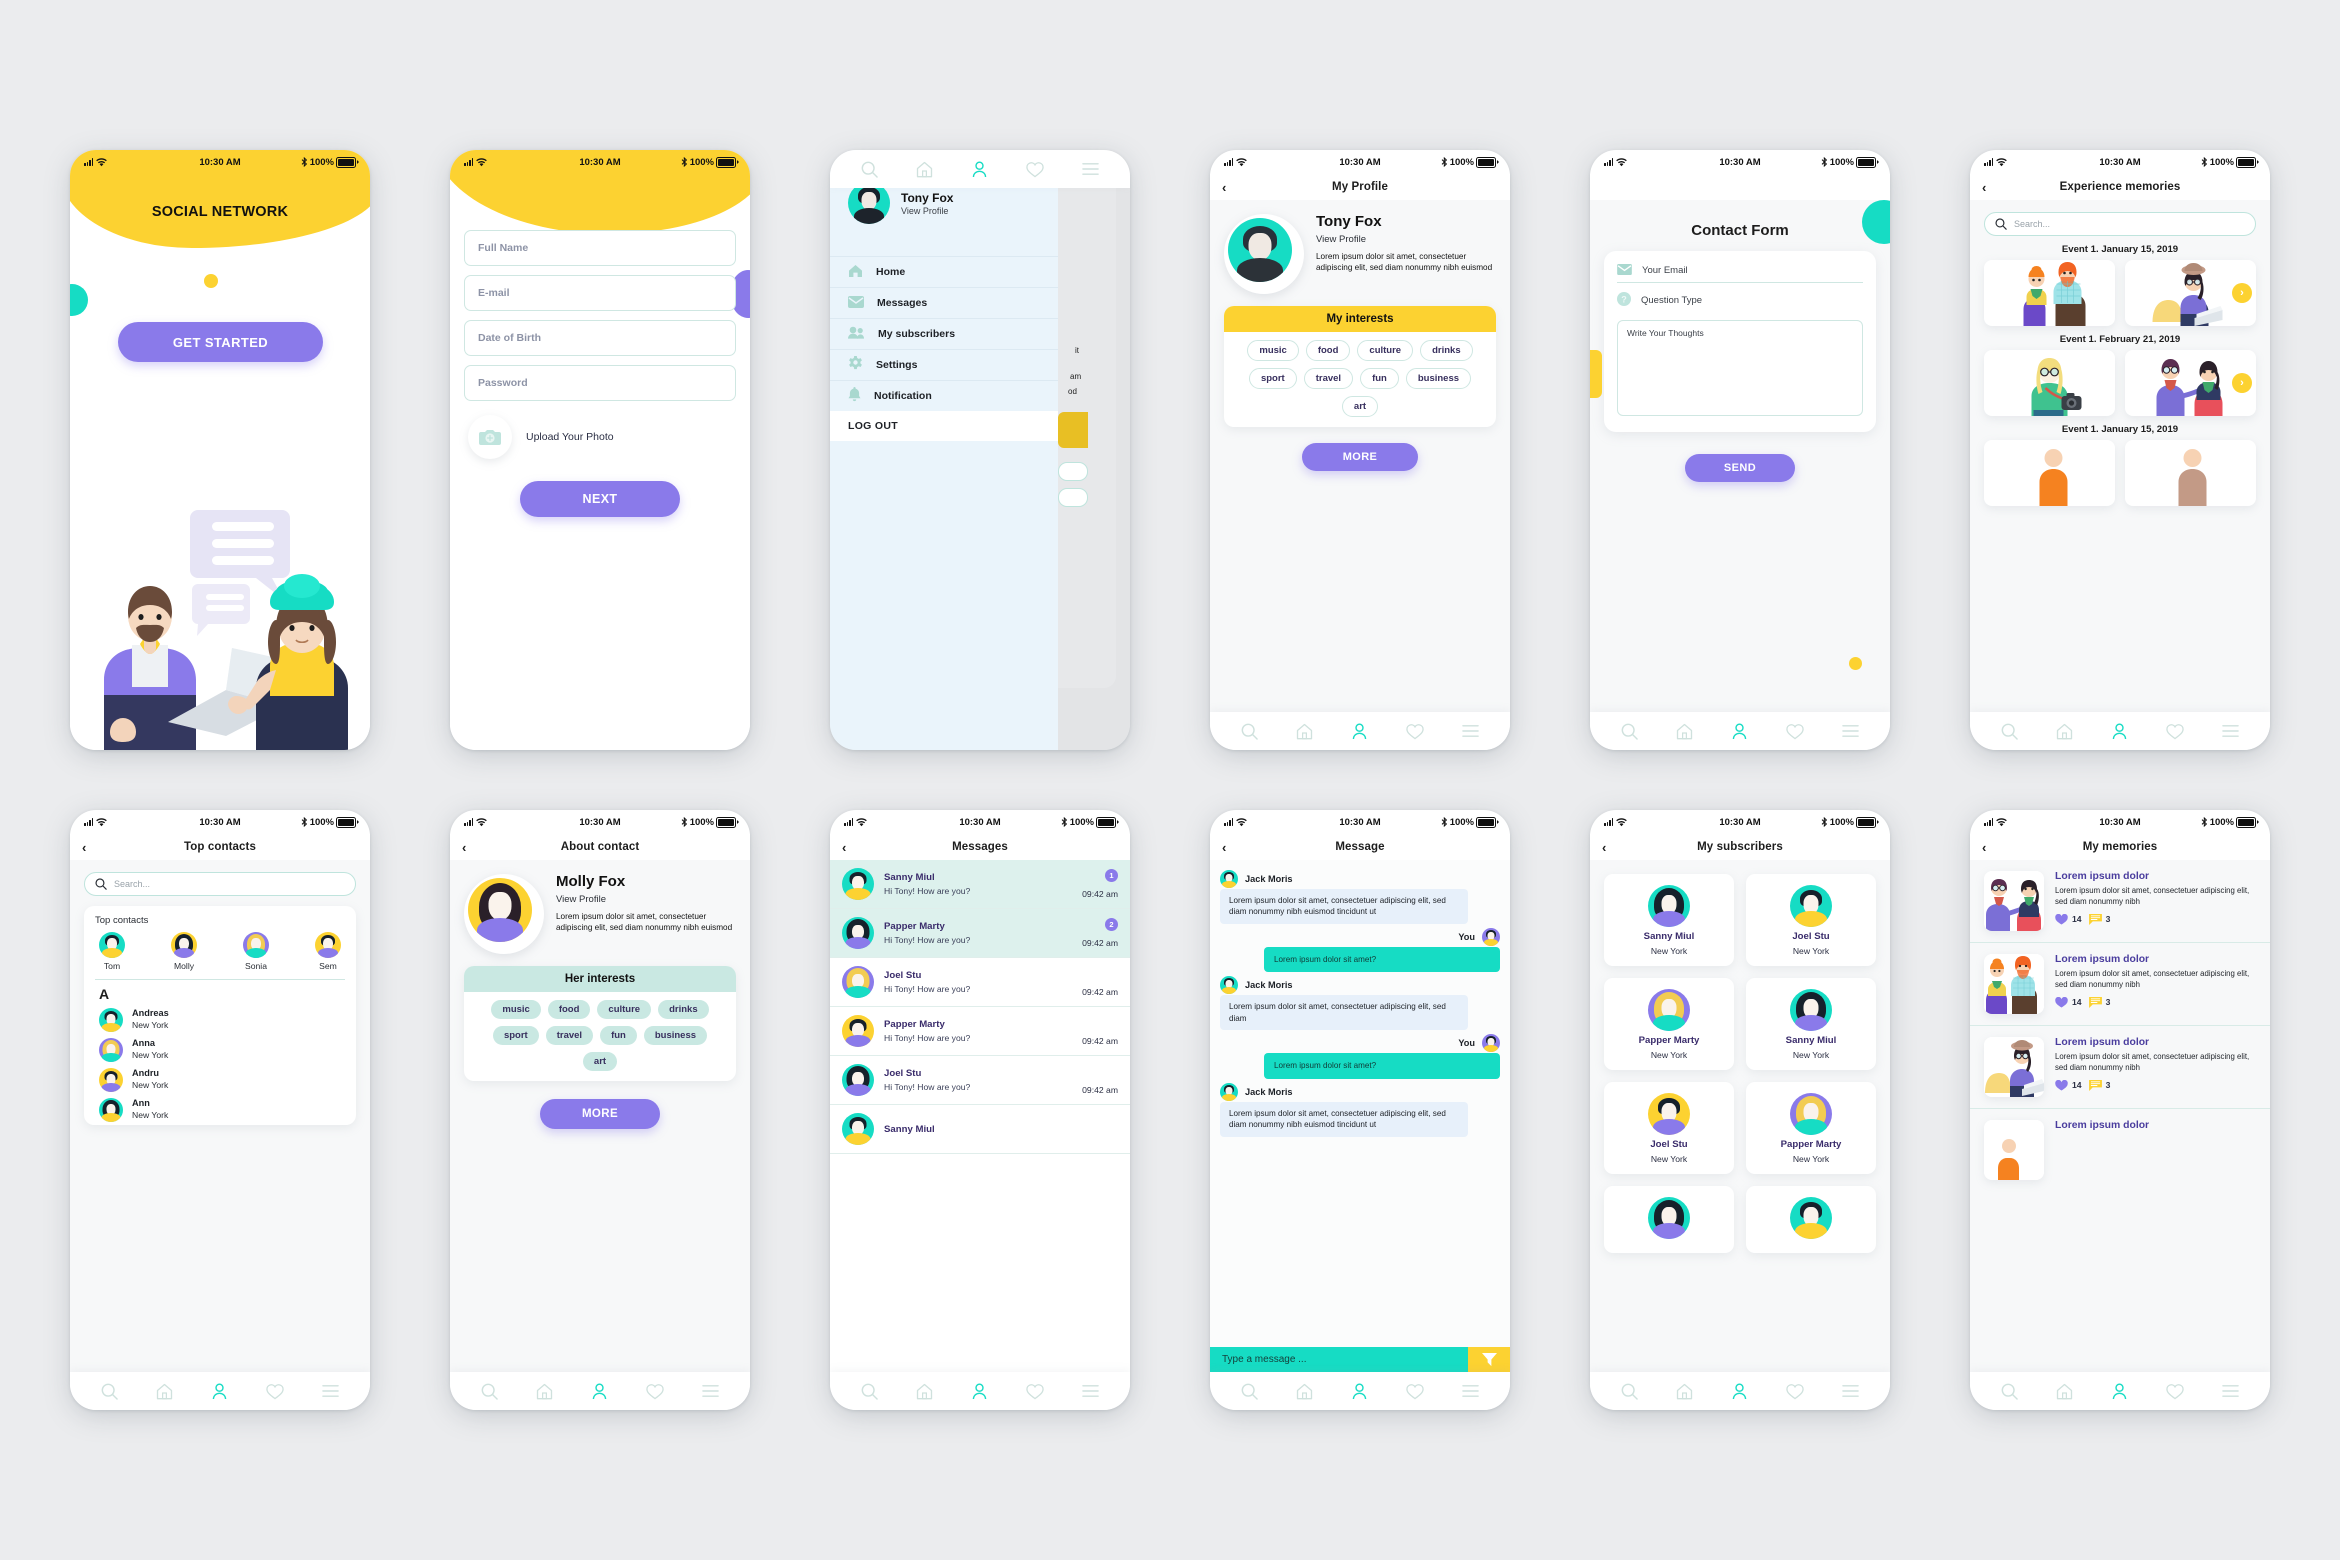 The image size is (2340, 1560). Describe the element at coordinates (2120, 1150) in the screenshot. I see `memory-list-item: Lorem ipsum dolor` at that location.